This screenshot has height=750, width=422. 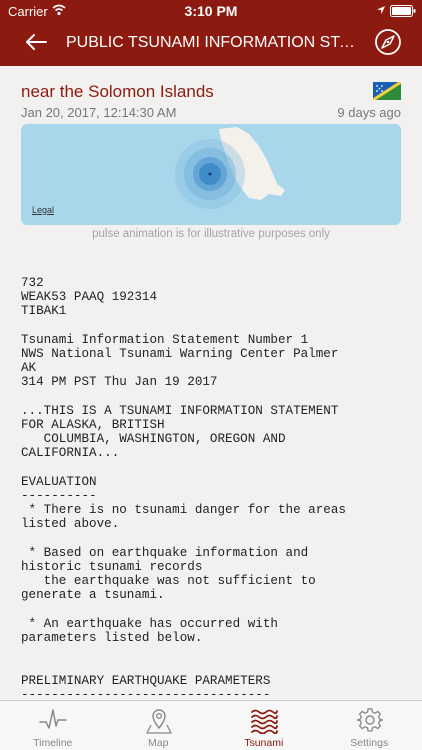 I want to click on tab-label: Settings, so click(x=369, y=743).